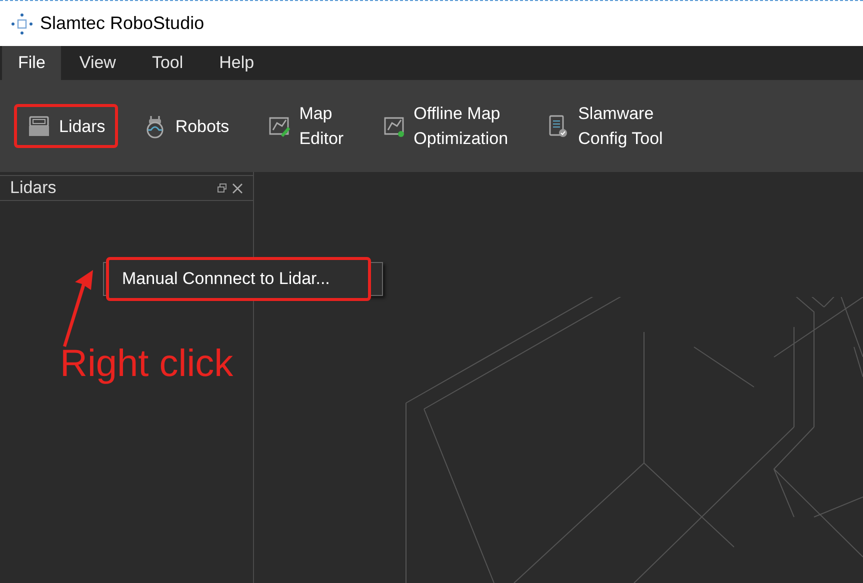 The height and width of the screenshot is (583, 863). I want to click on ribbon-button: Offline Map Optimization, so click(445, 126).